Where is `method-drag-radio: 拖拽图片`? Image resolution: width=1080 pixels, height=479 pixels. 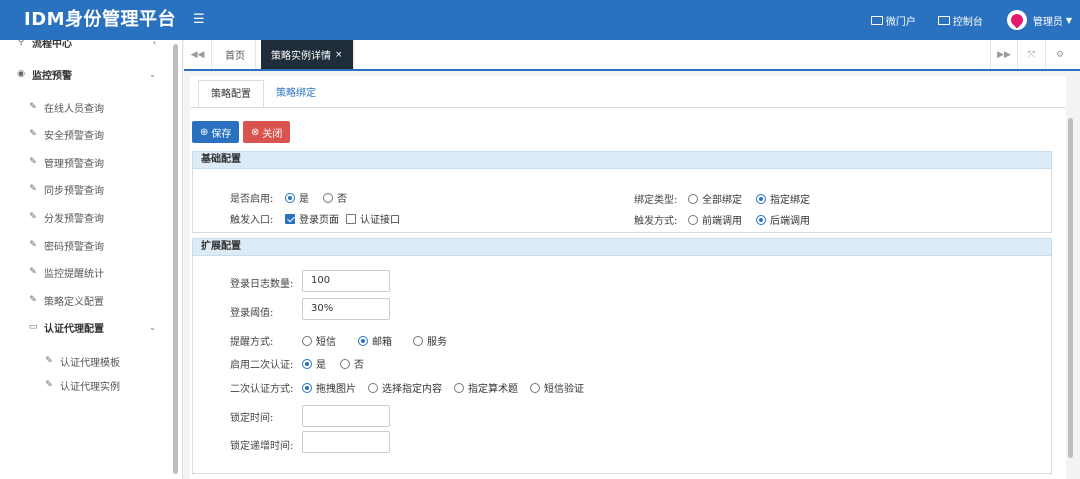
method-drag-radio: 拖拽图片 is located at coordinates (329, 387).